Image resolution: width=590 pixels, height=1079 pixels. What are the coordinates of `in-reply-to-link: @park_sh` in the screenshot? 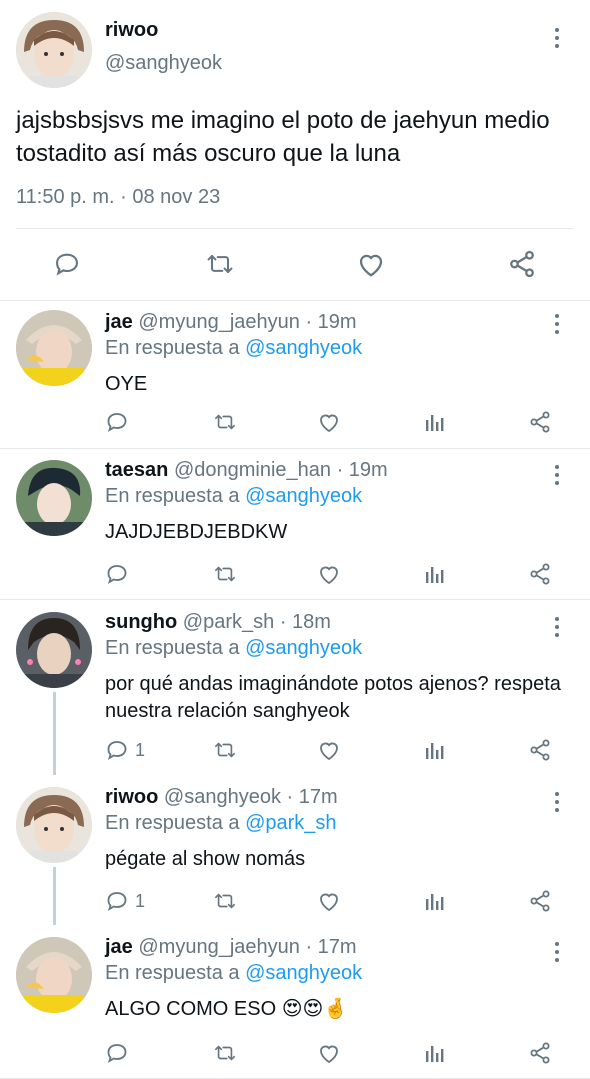 It's located at (290, 823).